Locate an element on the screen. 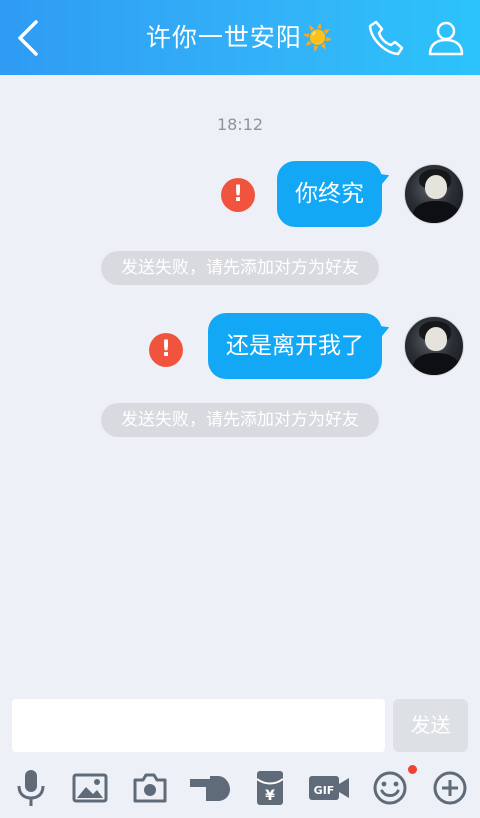 The image size is (480, 818). message-row: ! 还是离开我了 is located at coordinates (240, 346).